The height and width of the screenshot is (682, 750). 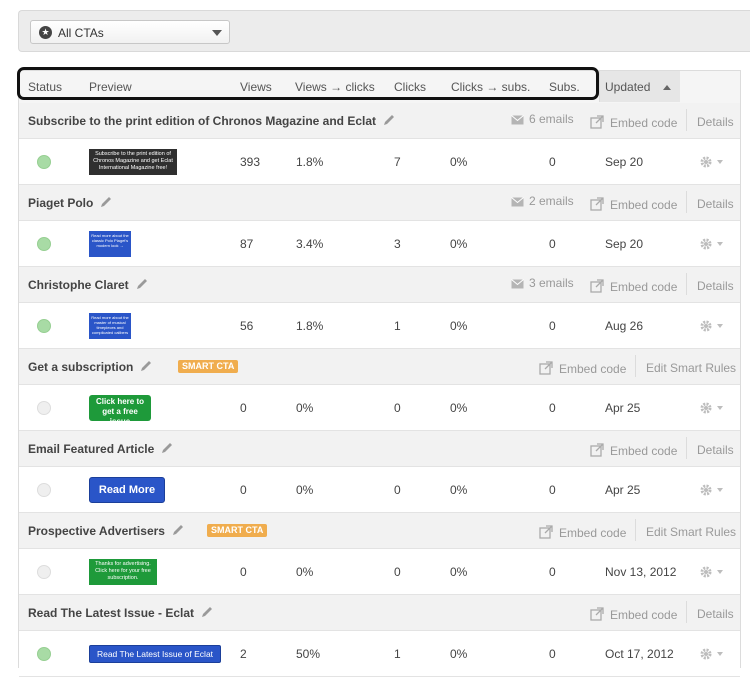 I want to click on views-clicks-value: 1.8%, so click(x=310, y=326).